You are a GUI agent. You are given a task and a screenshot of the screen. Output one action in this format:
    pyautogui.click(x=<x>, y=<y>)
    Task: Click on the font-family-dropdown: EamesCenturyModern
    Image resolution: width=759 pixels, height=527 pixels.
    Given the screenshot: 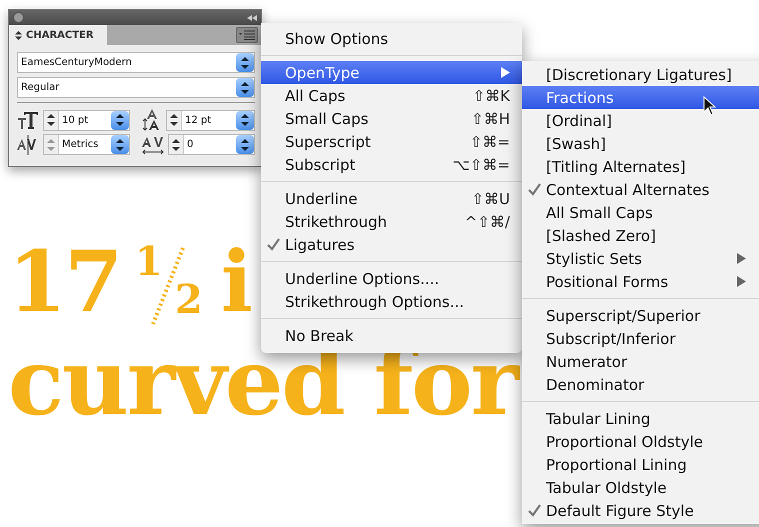 What is the action you would take?
    pyautogui.click(x=136, y=62)
    